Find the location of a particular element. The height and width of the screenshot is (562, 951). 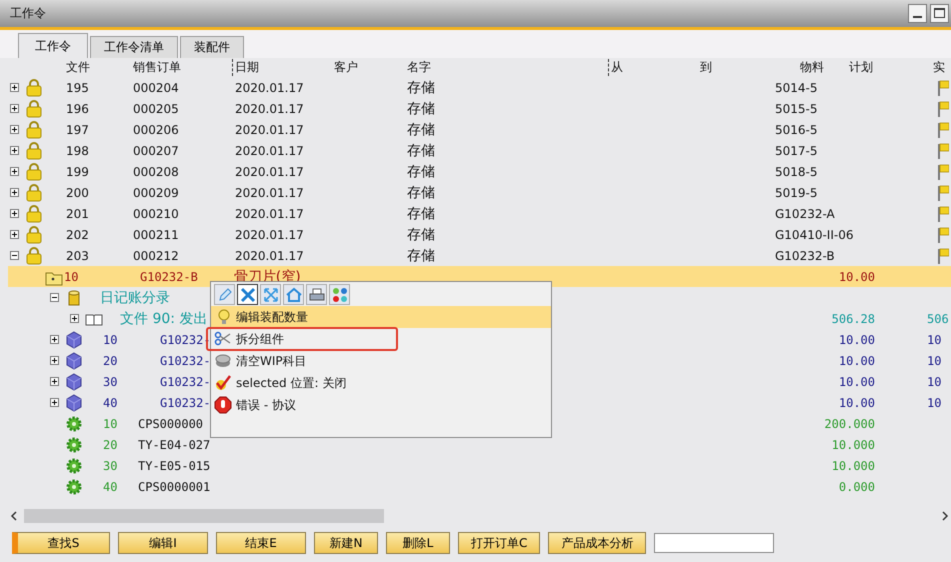

menu-item: 错误 - 协议 is located at coordinates (381, 405).